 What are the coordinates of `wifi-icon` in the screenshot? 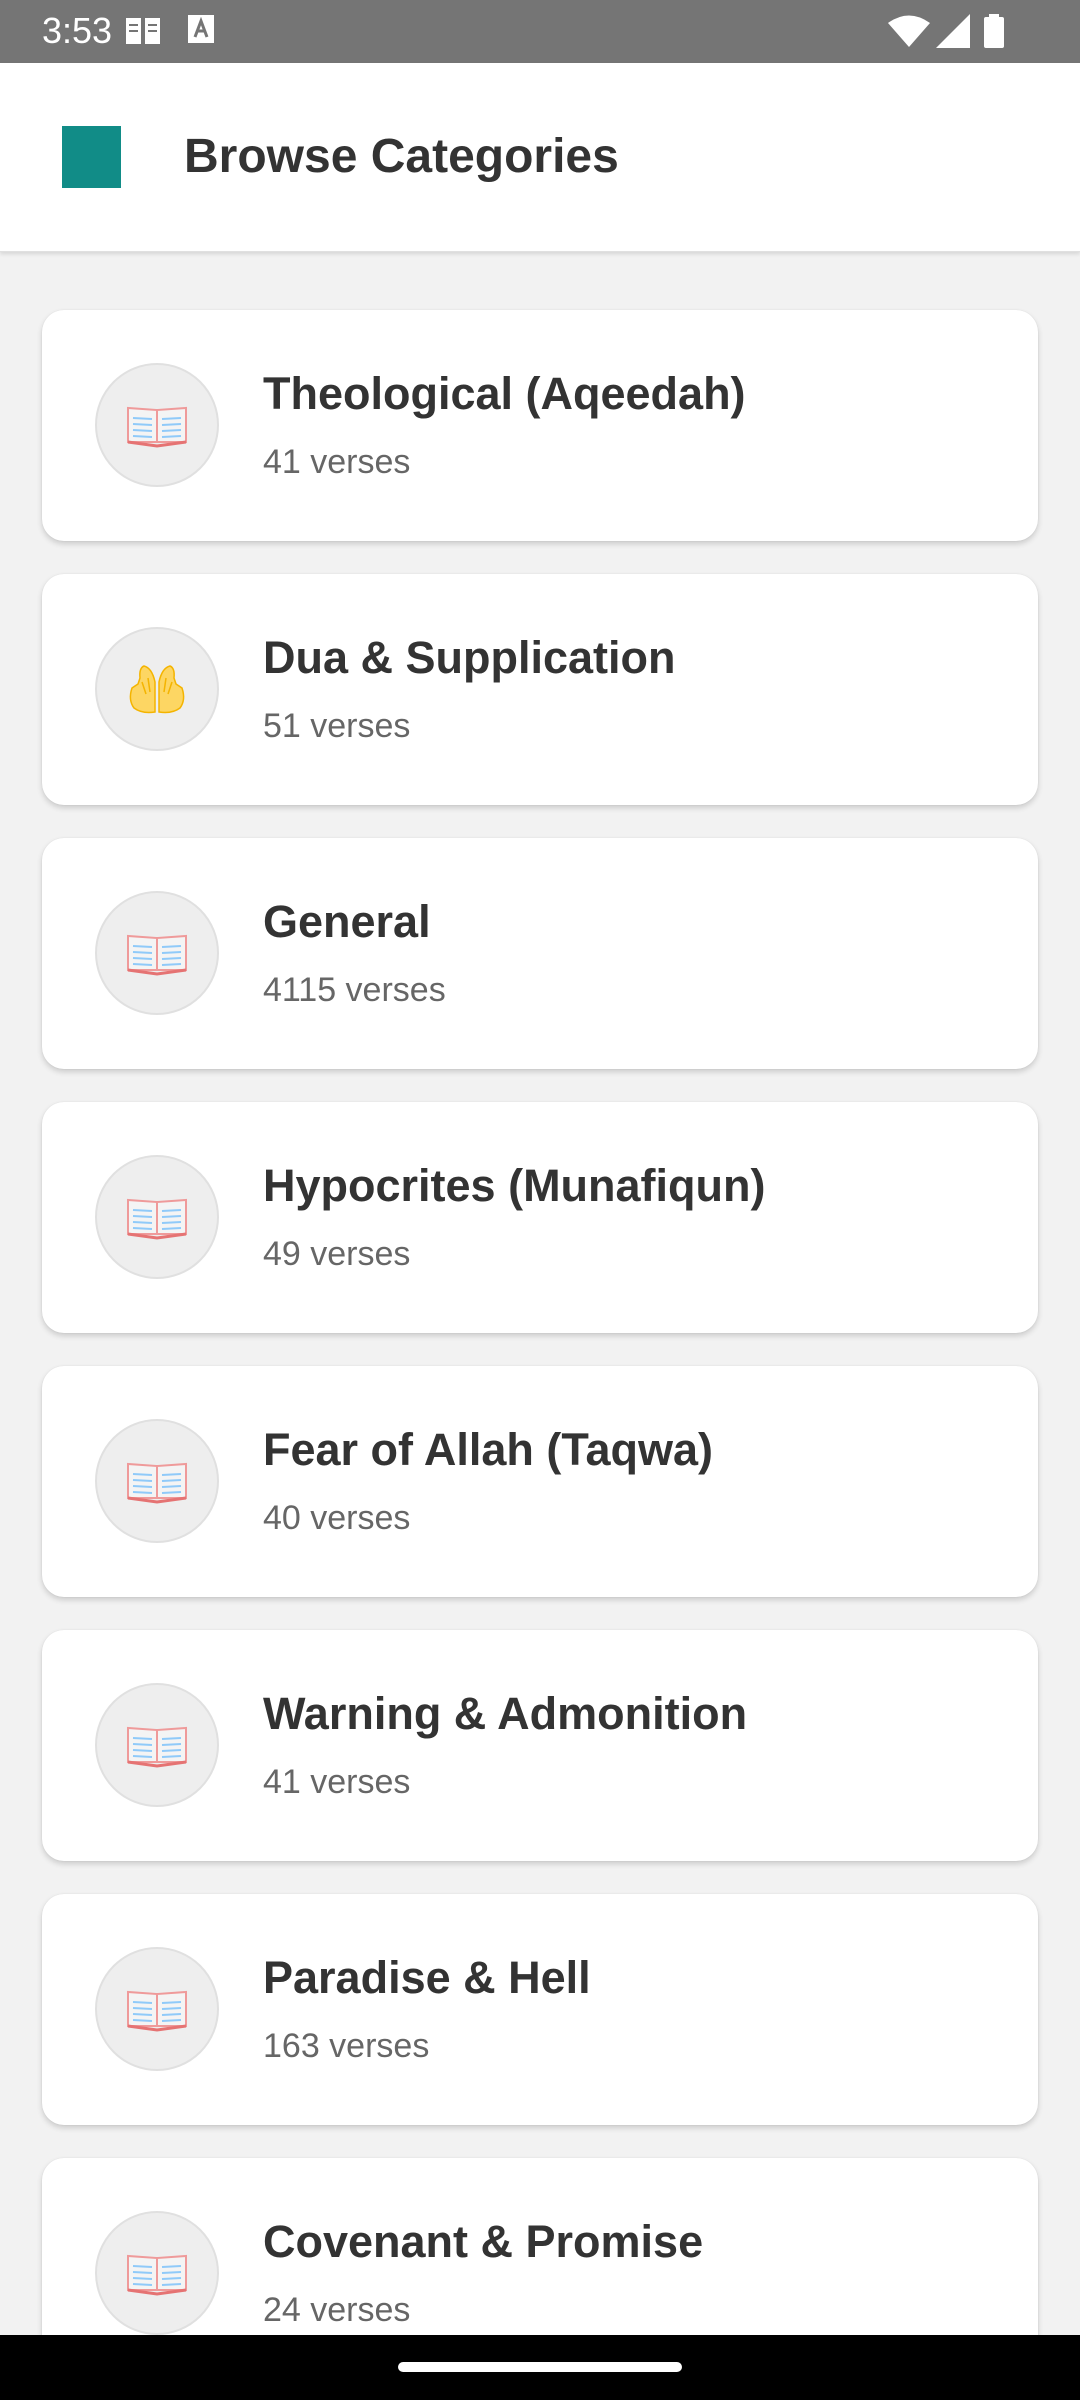 It's located at (909, 33).